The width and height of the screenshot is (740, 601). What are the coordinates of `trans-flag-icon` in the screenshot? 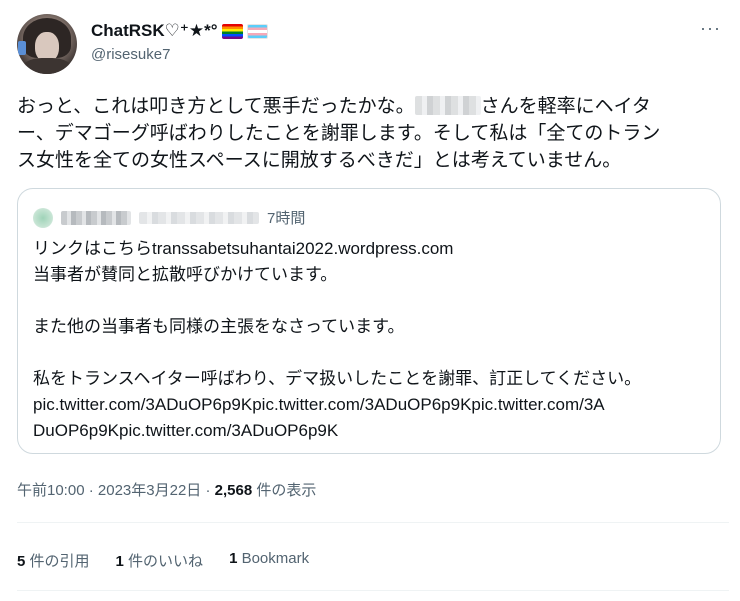 It's located at (257, 31).